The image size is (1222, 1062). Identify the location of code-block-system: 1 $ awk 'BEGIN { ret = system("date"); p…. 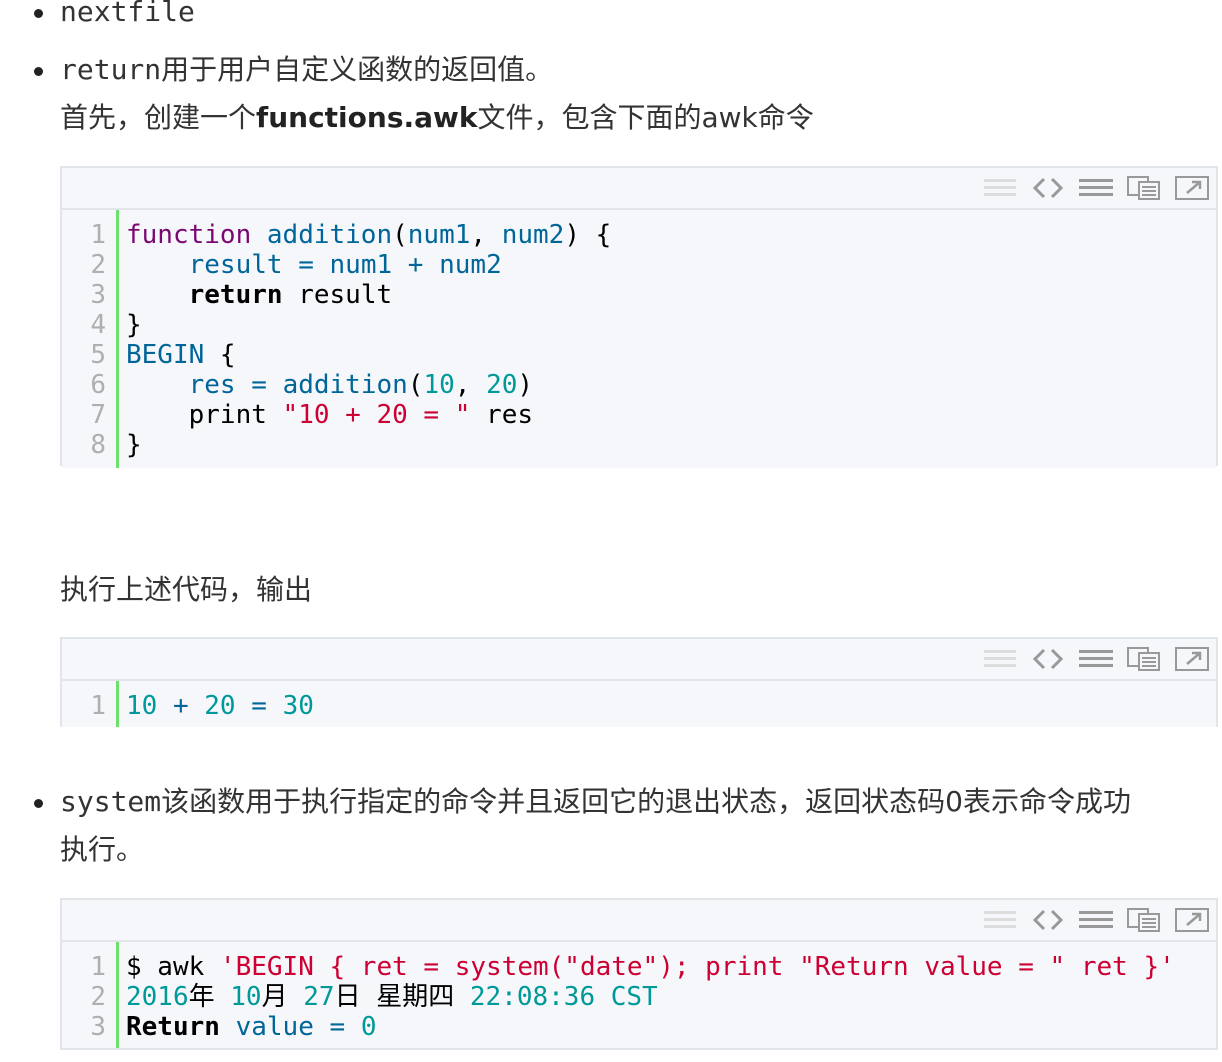
(639, 974).